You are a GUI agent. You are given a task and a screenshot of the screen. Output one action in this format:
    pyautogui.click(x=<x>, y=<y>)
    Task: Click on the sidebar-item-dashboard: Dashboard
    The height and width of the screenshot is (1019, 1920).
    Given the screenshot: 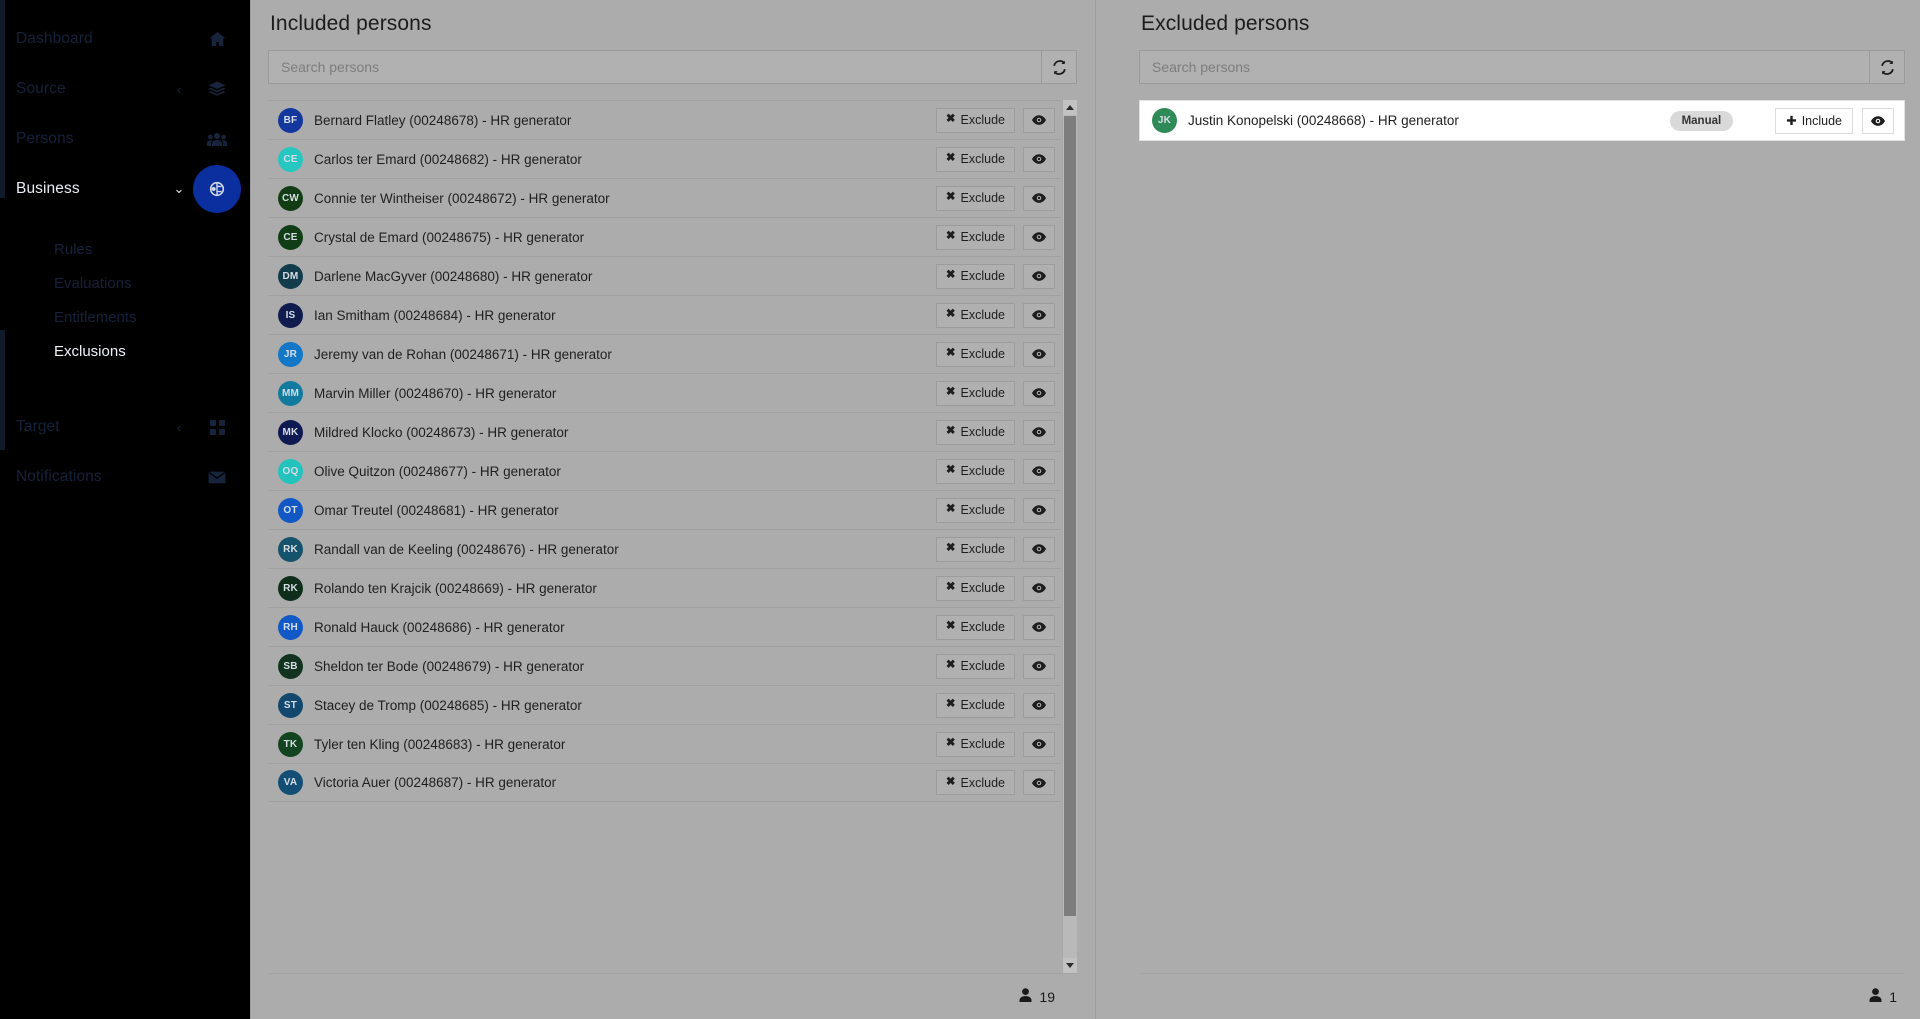 What is the action you would take?
    pyautogui.click(x=125, y=39)
    